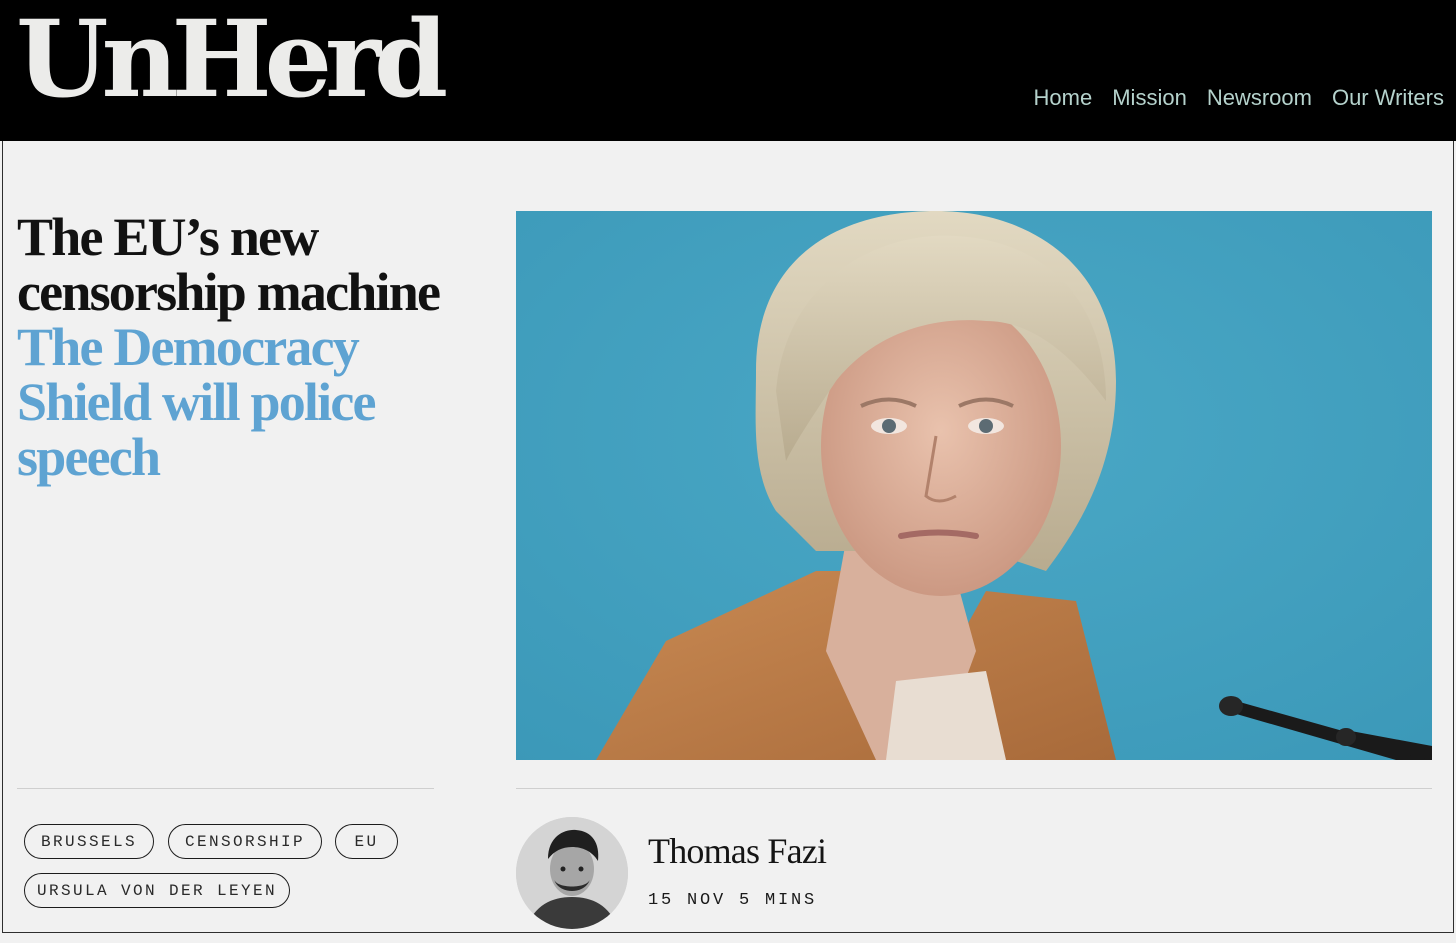 This screenshot has width=1456, height=943. I want to click on article-meta: 15 NOV 5 MINS, so click(732, 901).